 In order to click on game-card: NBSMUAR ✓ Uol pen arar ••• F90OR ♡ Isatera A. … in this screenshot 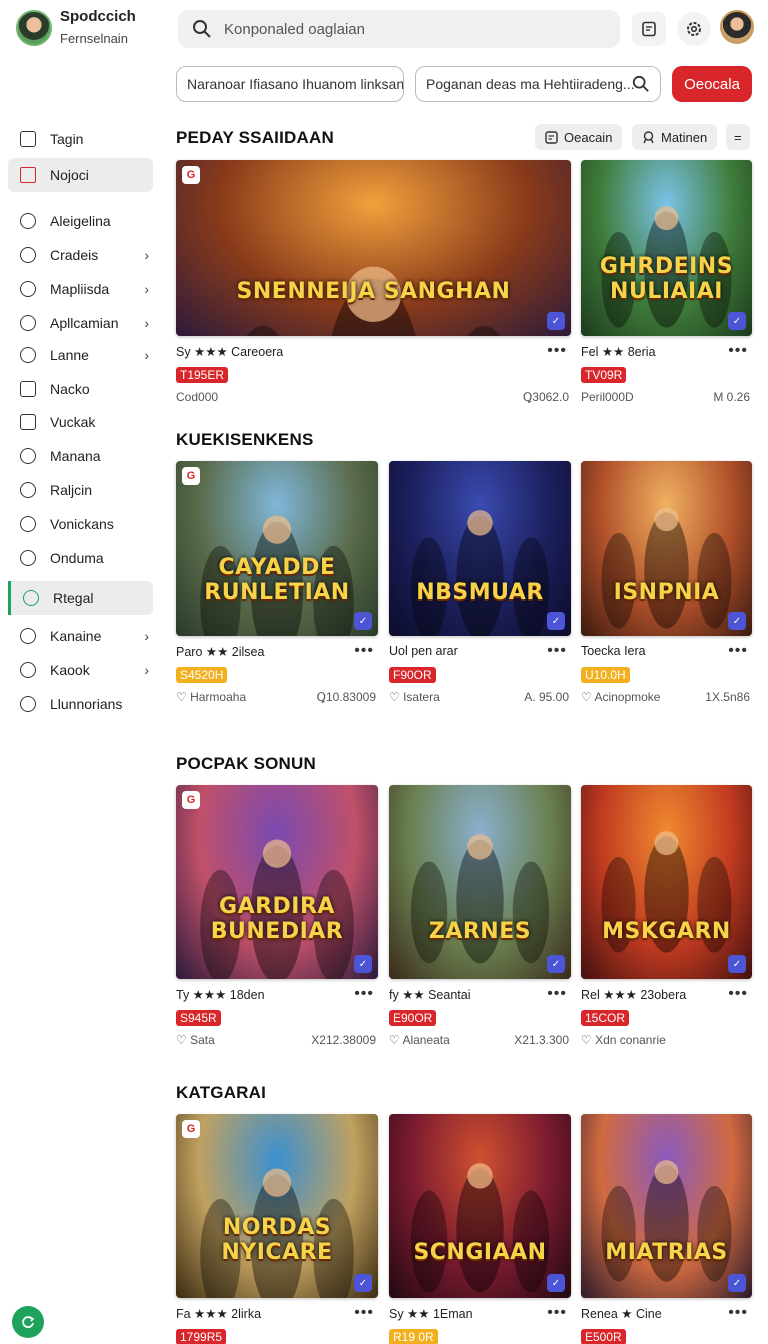, I will do `click(480, 583)`.